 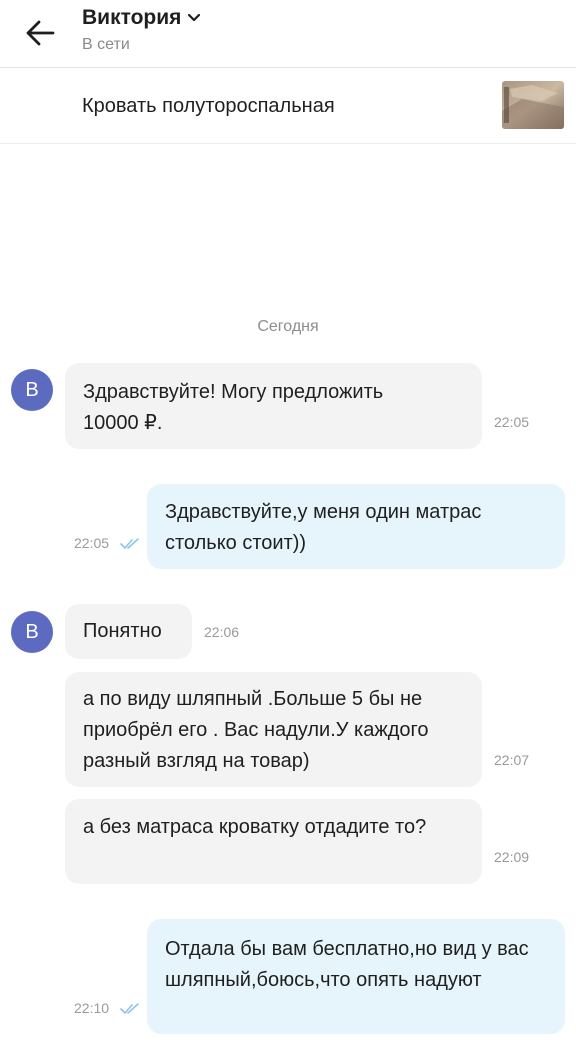 I want to click on message-bubble-incoming: а без матраса кроватку отдадите то?, so click(x=273, y=841).